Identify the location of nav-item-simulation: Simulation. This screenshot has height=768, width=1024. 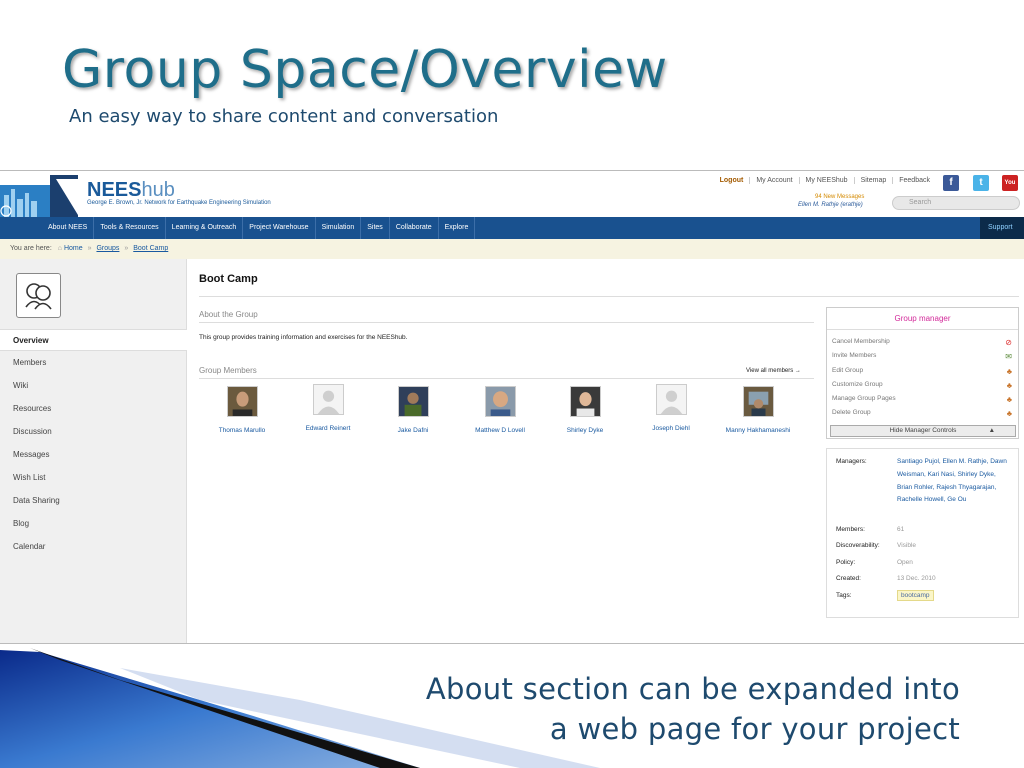
(339, 228).